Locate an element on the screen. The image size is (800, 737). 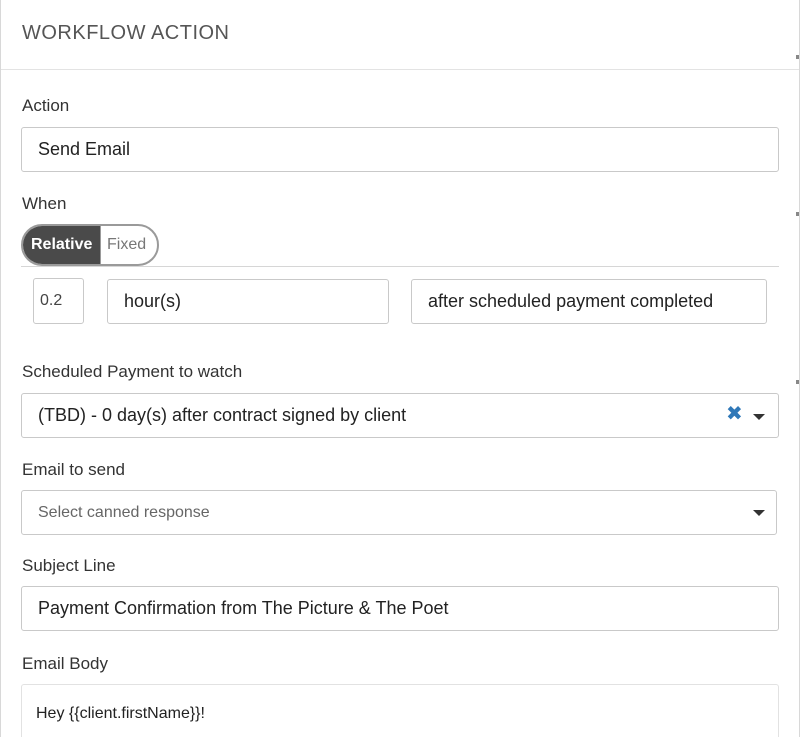
when-mode-toggle: Relative Fixed is located at coordinates (90, 245).